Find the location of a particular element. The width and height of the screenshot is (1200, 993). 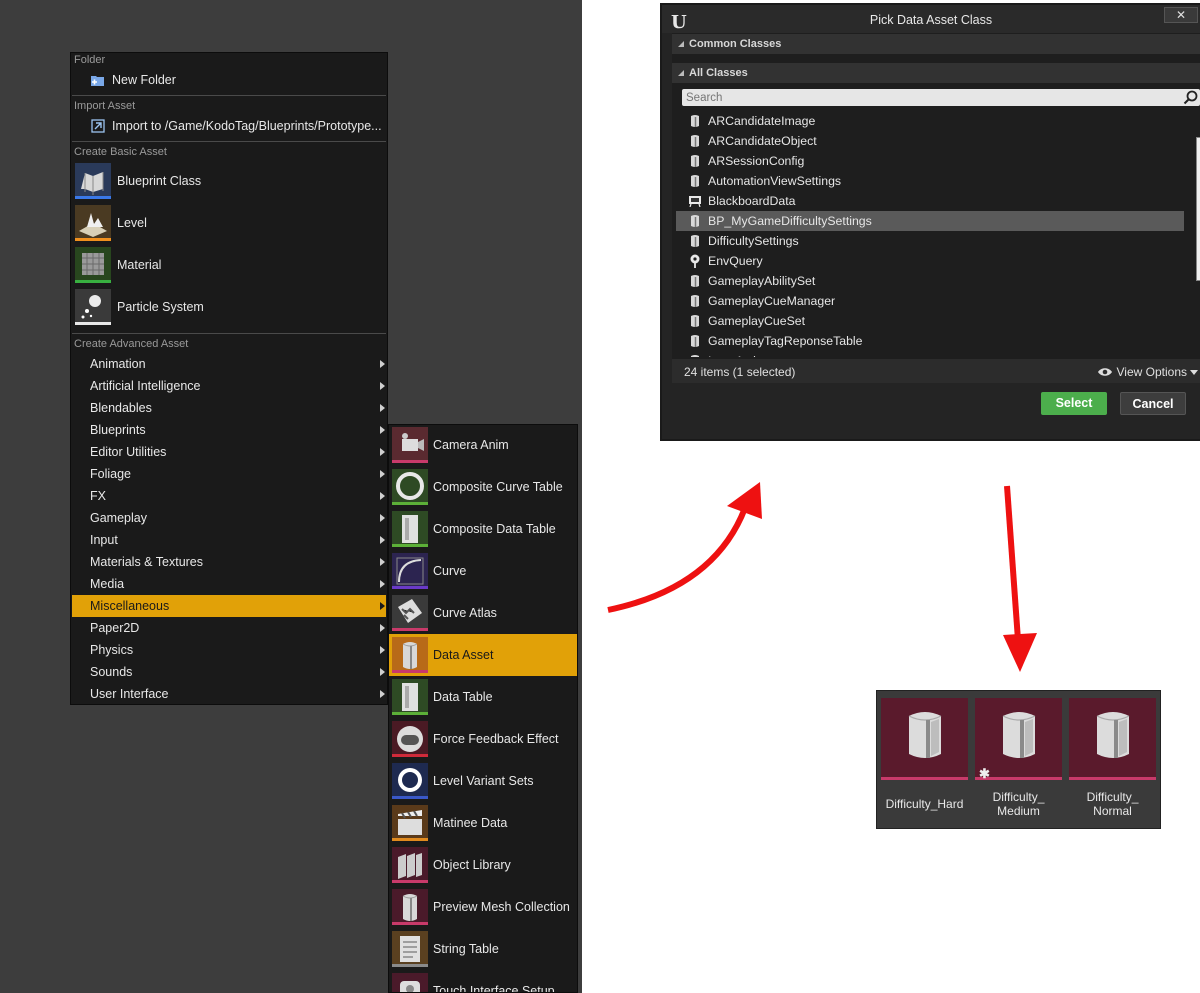

asset-tile: ✱ Difficulty_ Medium is located at coordinates (1018, 763).